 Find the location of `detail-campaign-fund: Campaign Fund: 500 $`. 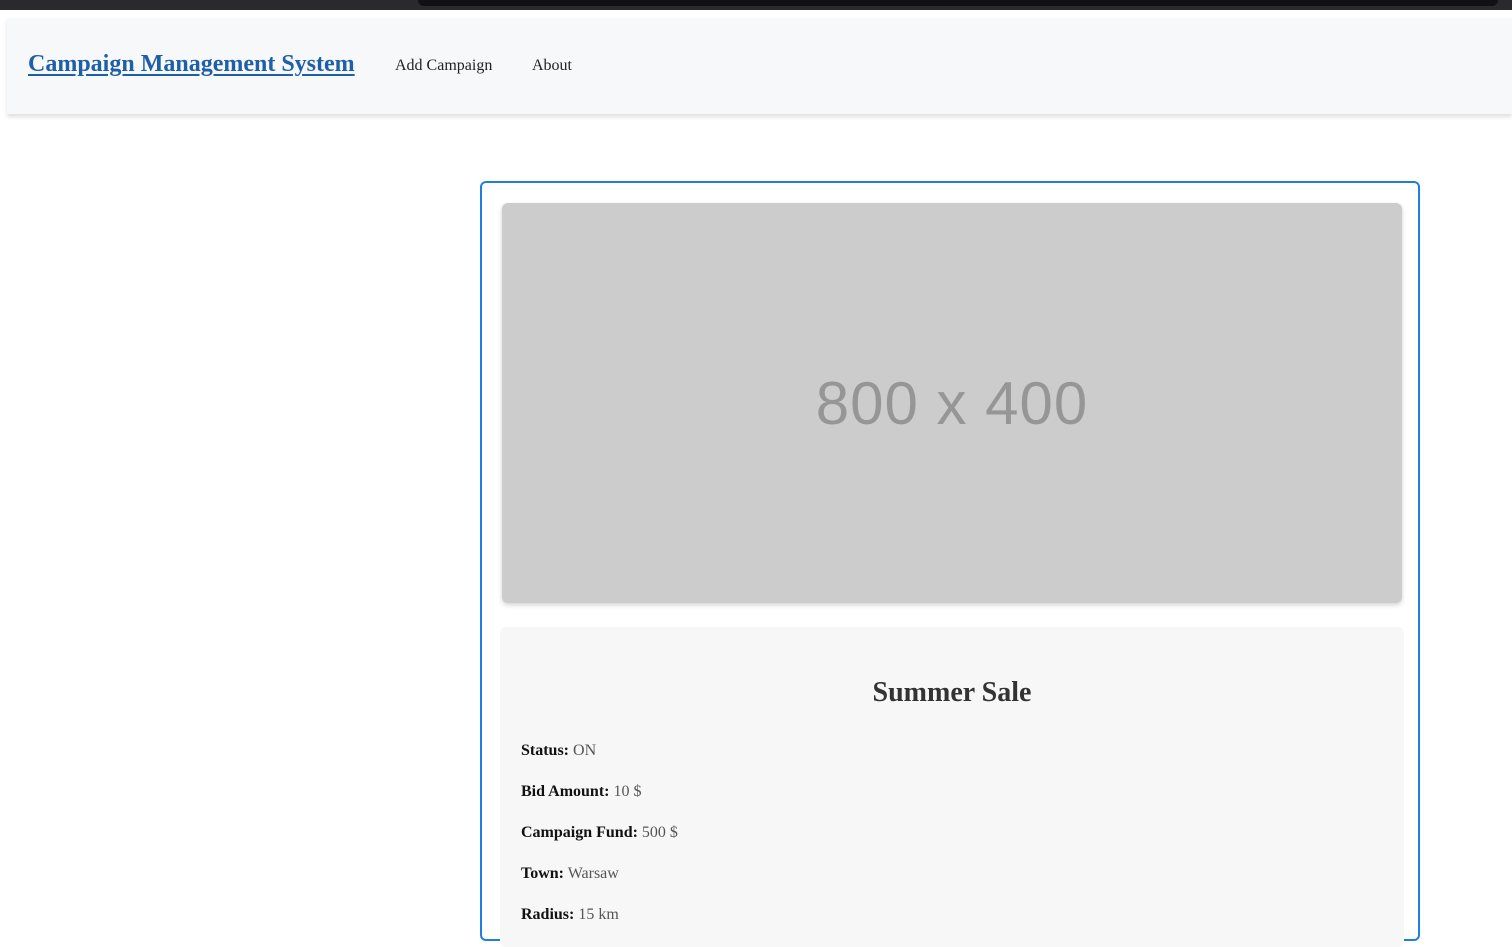

detail-campaign-fund: Campaign Fund: 500 $ is located at coordinates (599, 833).